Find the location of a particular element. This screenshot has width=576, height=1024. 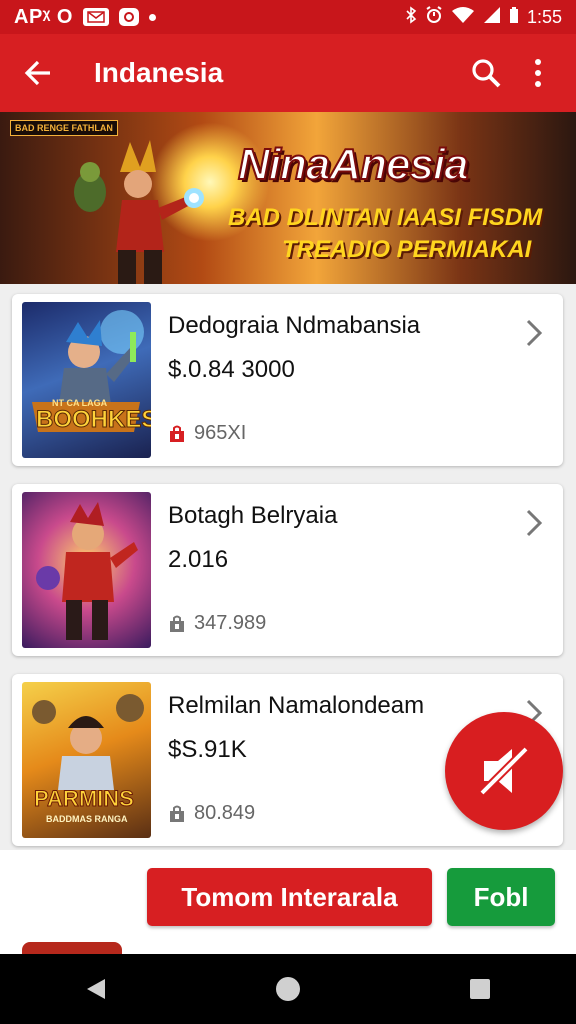

item-meta: 965XI is located at coordinates (207, 433).